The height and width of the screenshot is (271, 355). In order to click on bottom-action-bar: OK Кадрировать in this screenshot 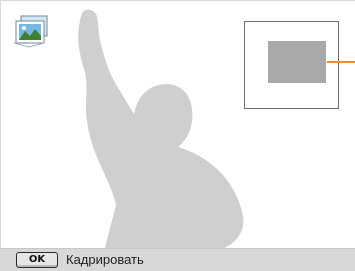, I will do `click(177, 259)`.